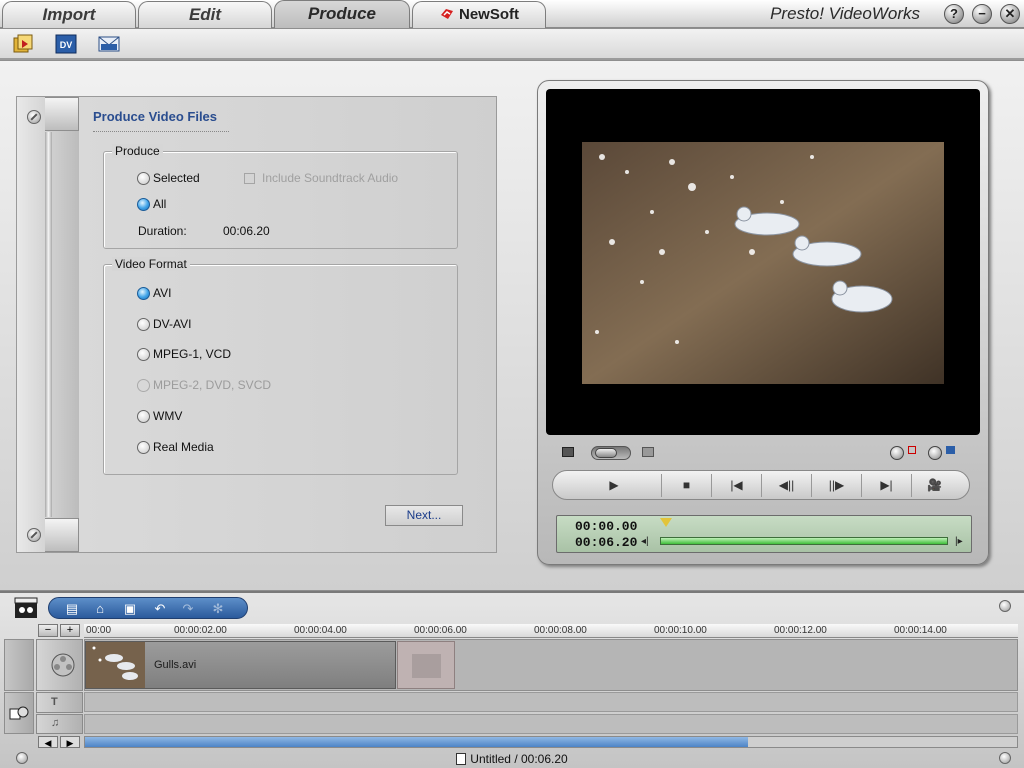 Image resolution: width=1024 pixels, height=768 pixels. I want to click on radio-wmv: WMV, so click(159, 416).